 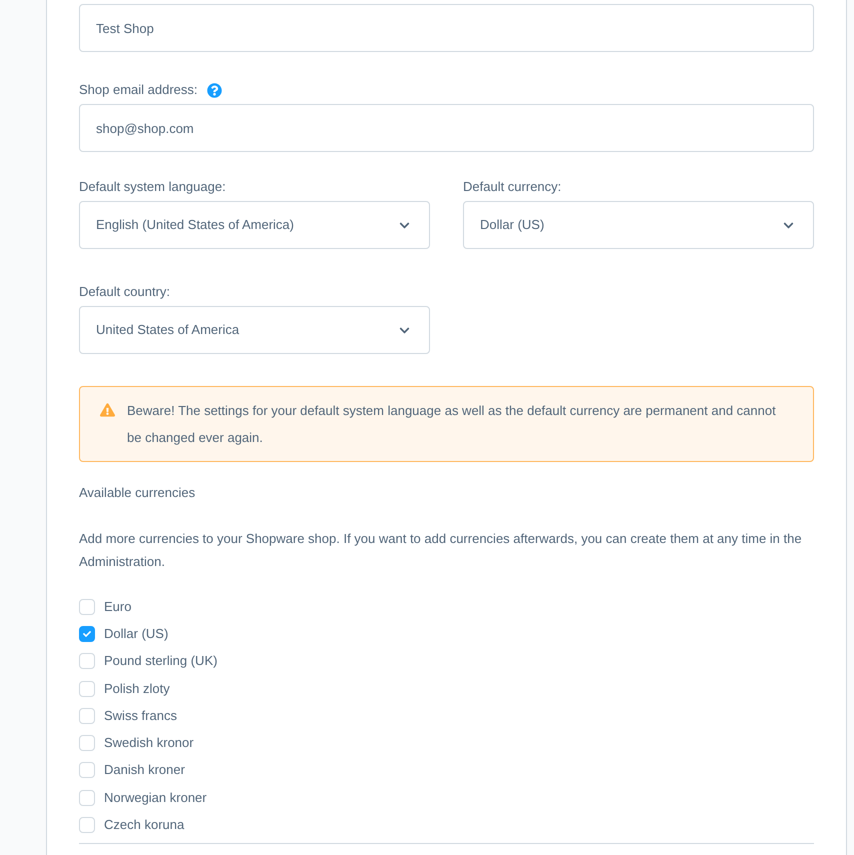 What do you see at coordinates (638, 225) in the screenshot?
I see `dropdown-field: Dollar (US)` at bounding box center [638, 225].